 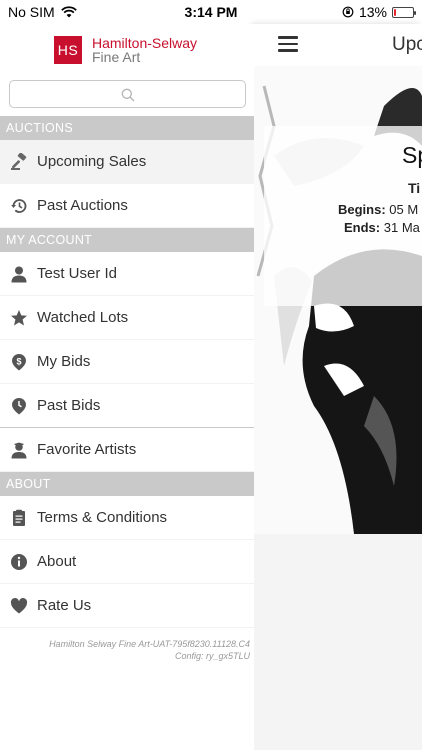 What do you see at coordinates (57, 561) in the screenshot?
I see `menu-label: About` at bounding box center [57, 561].